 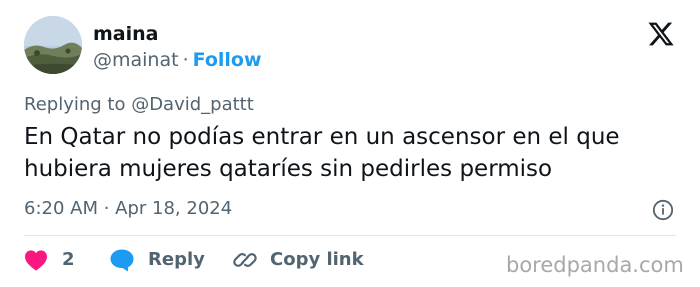 I want to click on timestamp: 6:20 AM · Apr 18, 2024, so click(x=128, y=209).